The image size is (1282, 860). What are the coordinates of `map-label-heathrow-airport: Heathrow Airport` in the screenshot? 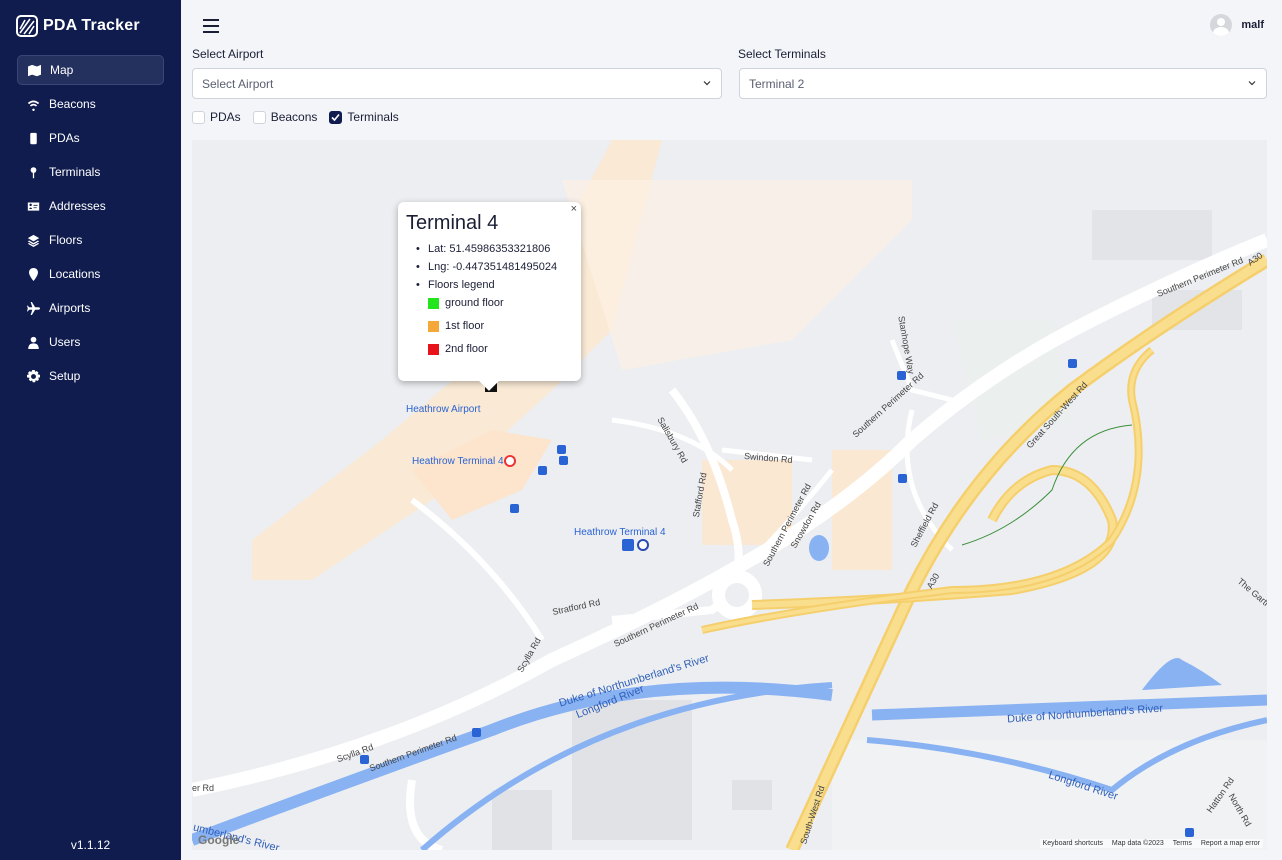 It's located at (443, 409).